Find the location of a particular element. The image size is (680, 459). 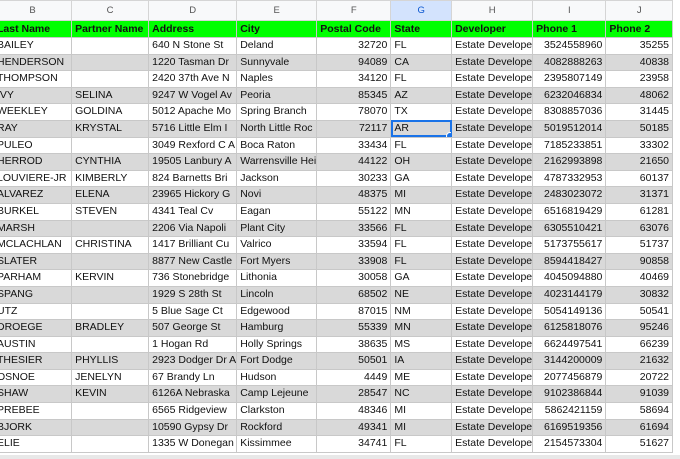

cell-last-name: PARHAM is located at coordinates (36, 278).